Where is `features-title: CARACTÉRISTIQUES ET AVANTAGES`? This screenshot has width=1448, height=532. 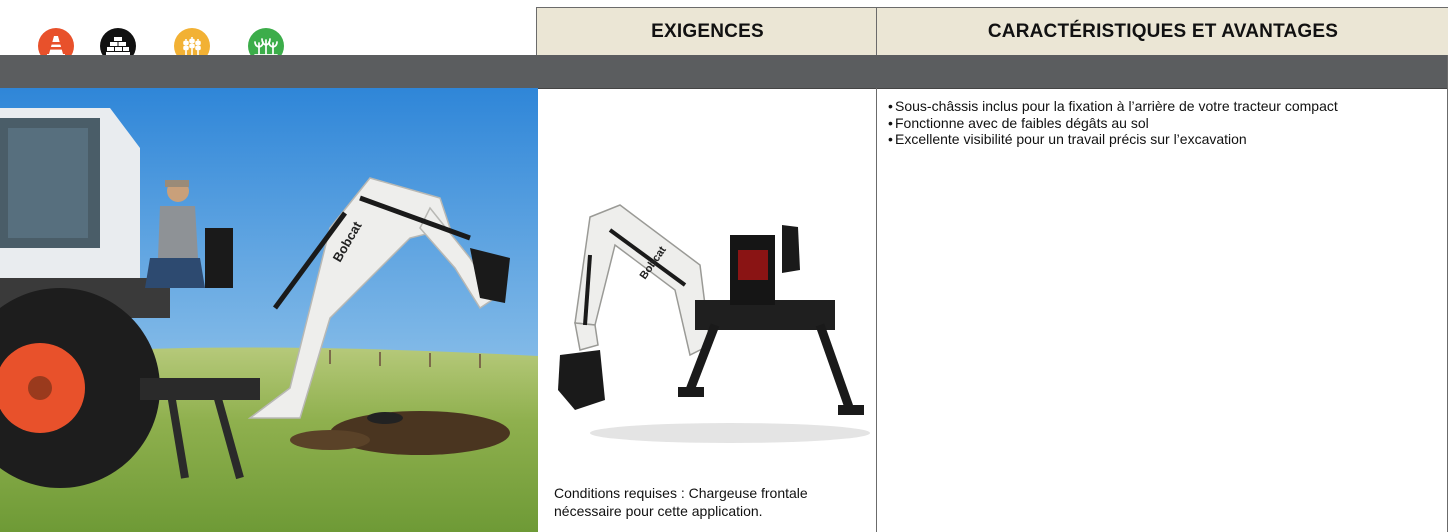 features-title: CARACTÉRISTIQUES ET AVANTAGES is located at coordinates (1163, 31).